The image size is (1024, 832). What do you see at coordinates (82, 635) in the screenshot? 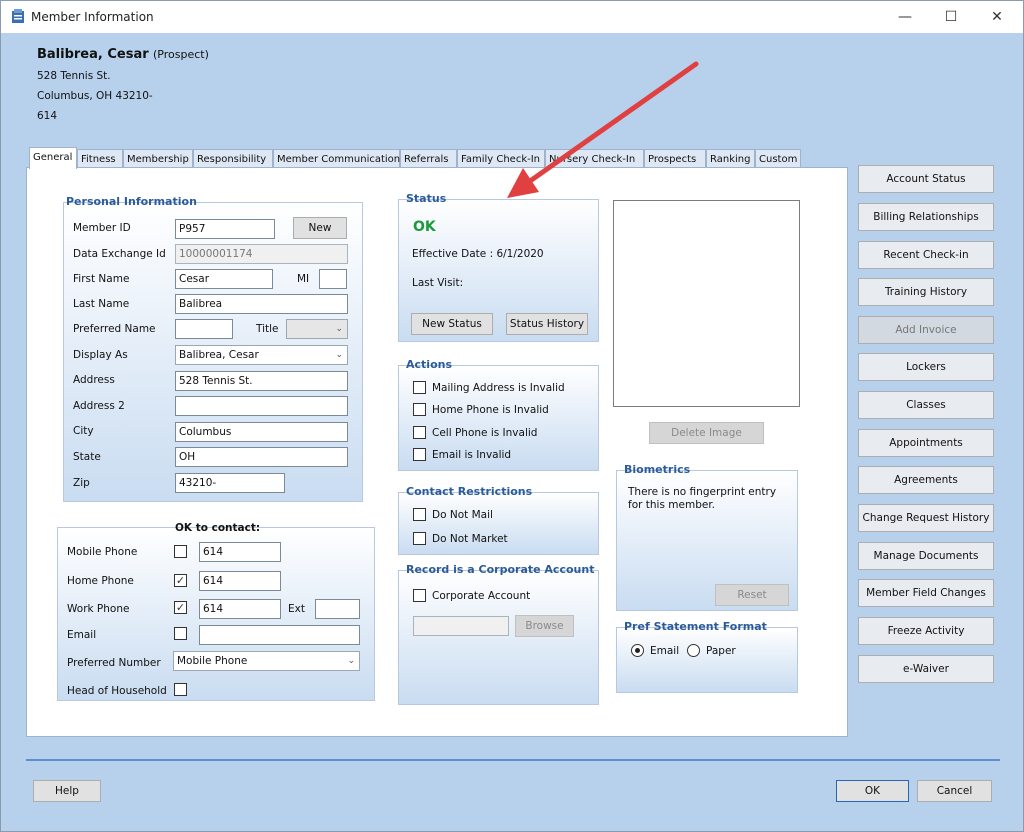
I see `email-label: Email` at bounding box center [82, 635].